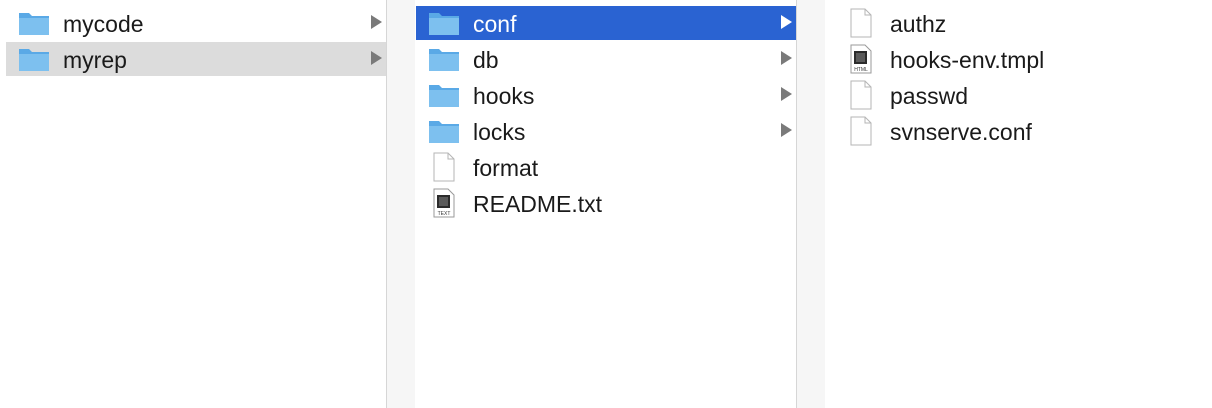 The width and height of the screenshot is (1212, 408). Describe the element at coordinates (929, 96) in the screenshot. I see `item-label: passwd` at that location.